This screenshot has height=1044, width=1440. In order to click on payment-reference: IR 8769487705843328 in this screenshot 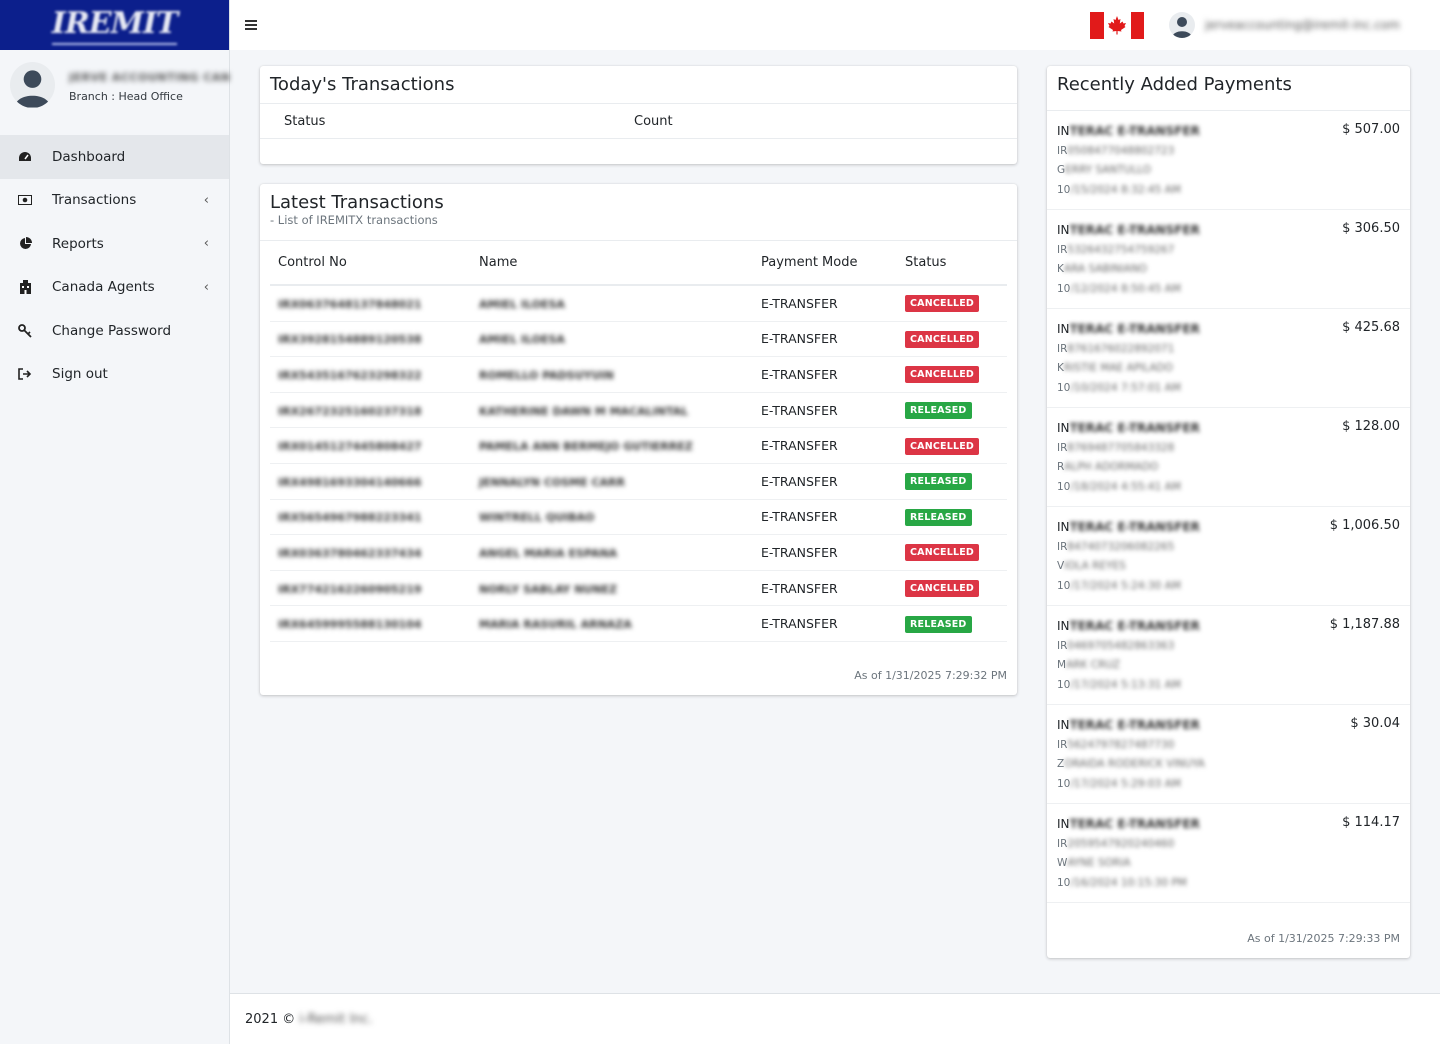, I will do `click(1228, 448)`.